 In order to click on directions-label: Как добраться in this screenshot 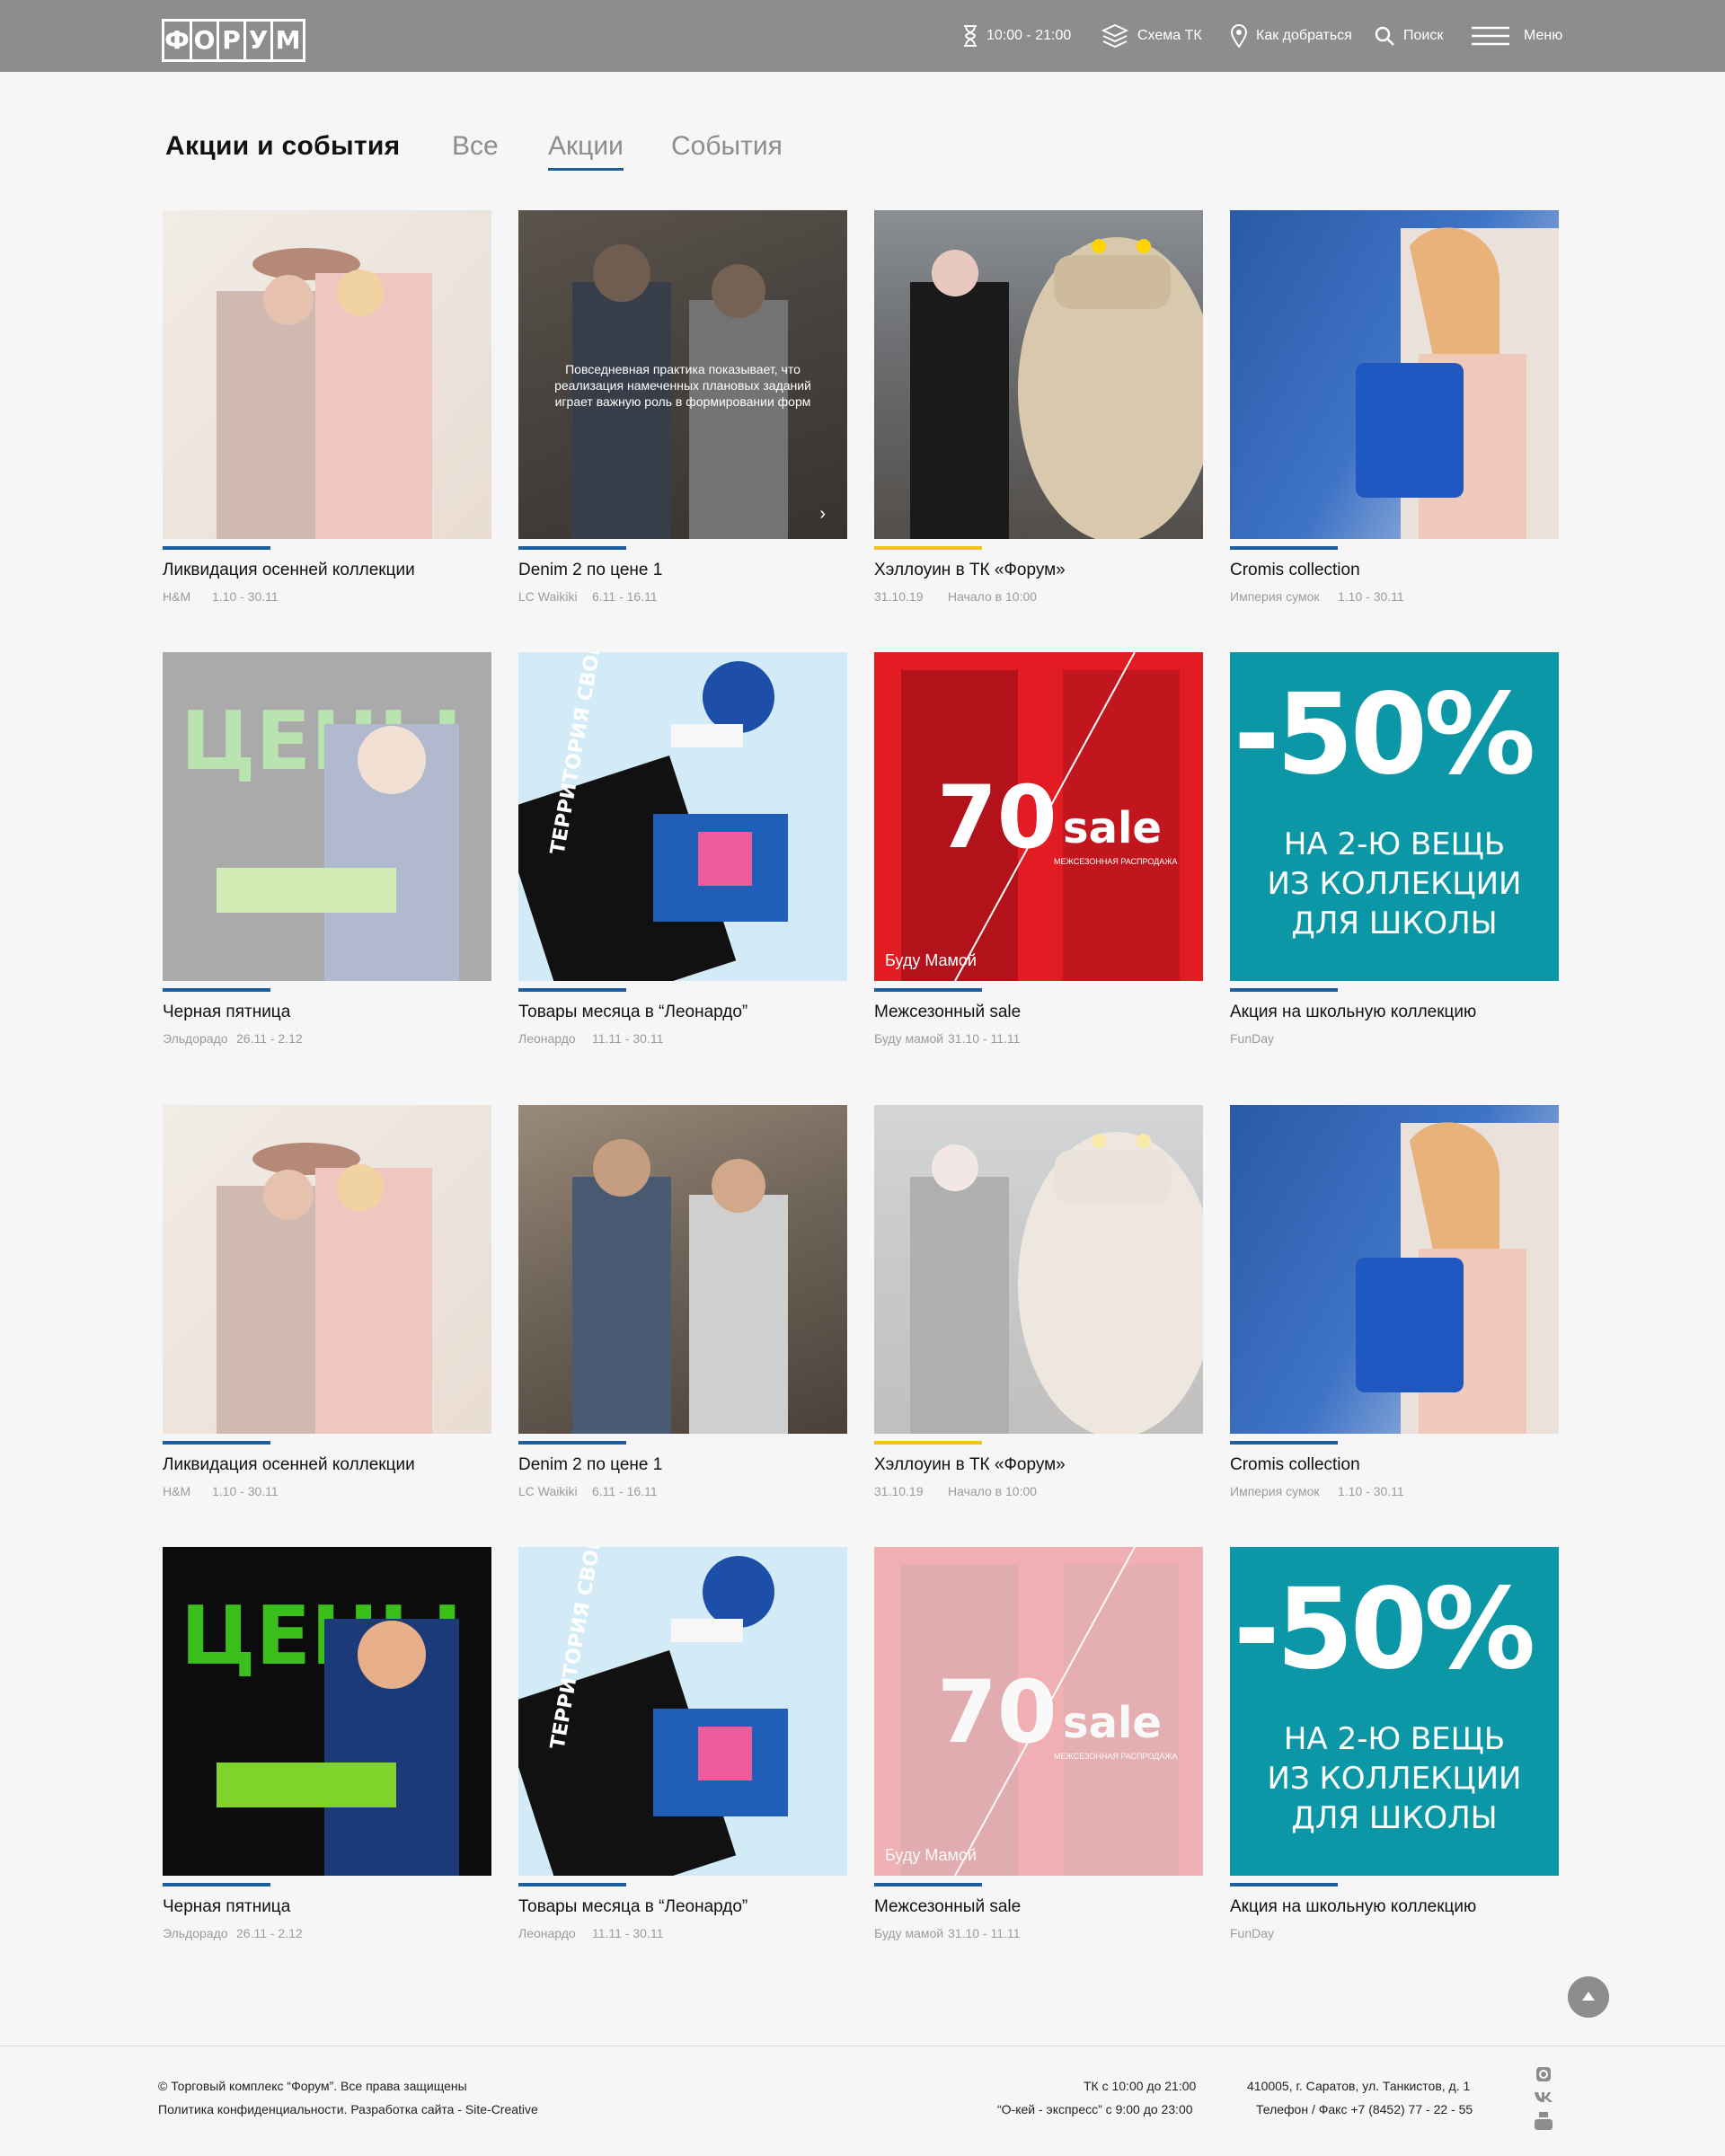, I will do `click(1304, 35)`.